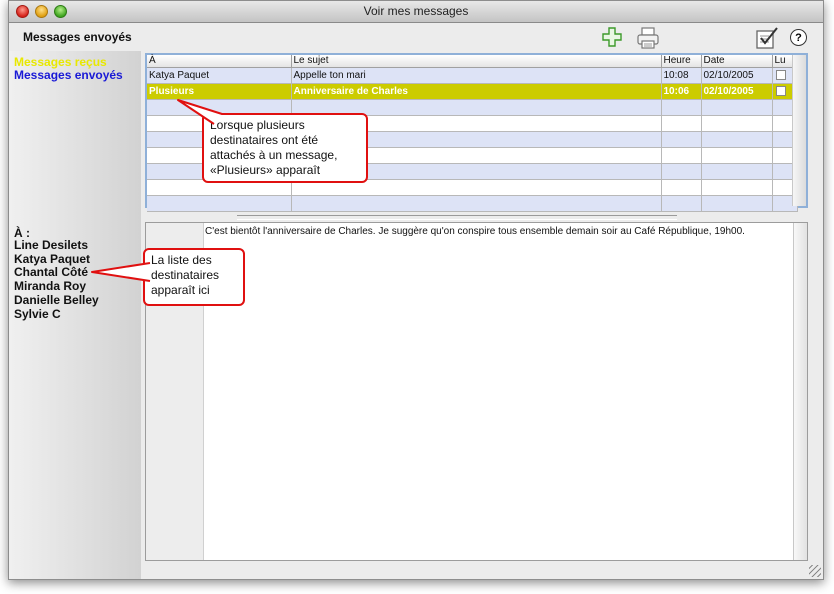 This screenshot has width=834, height=594. I want to click on nav-messages-recus: Messages reçus, so click(60, 62).